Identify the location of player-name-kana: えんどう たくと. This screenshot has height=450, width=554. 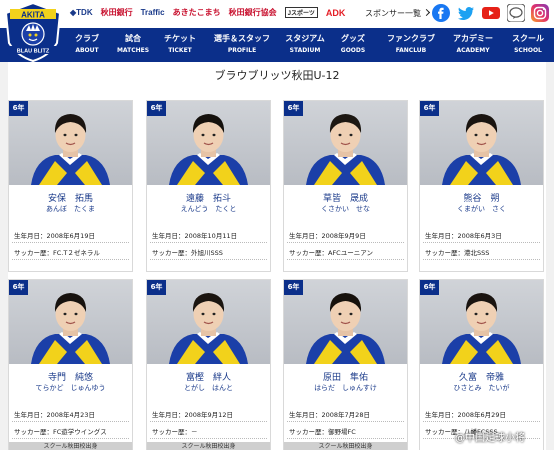
(208, 209).